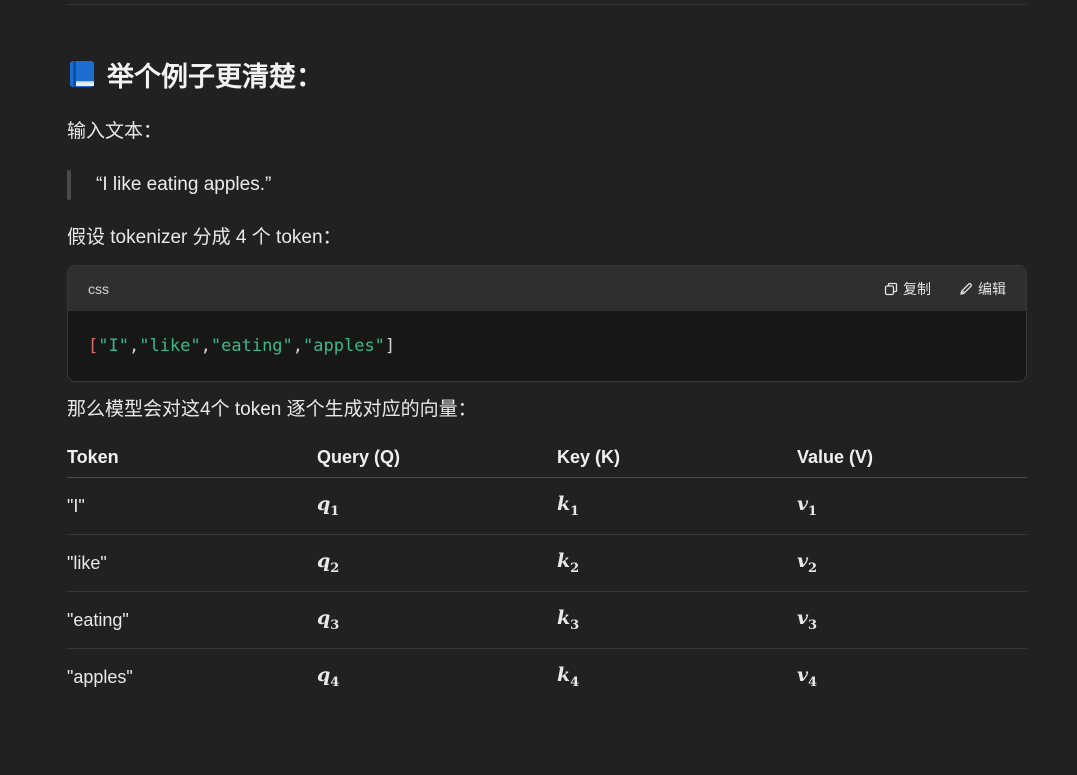 Image resolution: width=1077 pixels, height=775 pixels. Describe the element at coordinates (390, 346) in the screenshot. I see `code-close-bracket: ]` at that location.